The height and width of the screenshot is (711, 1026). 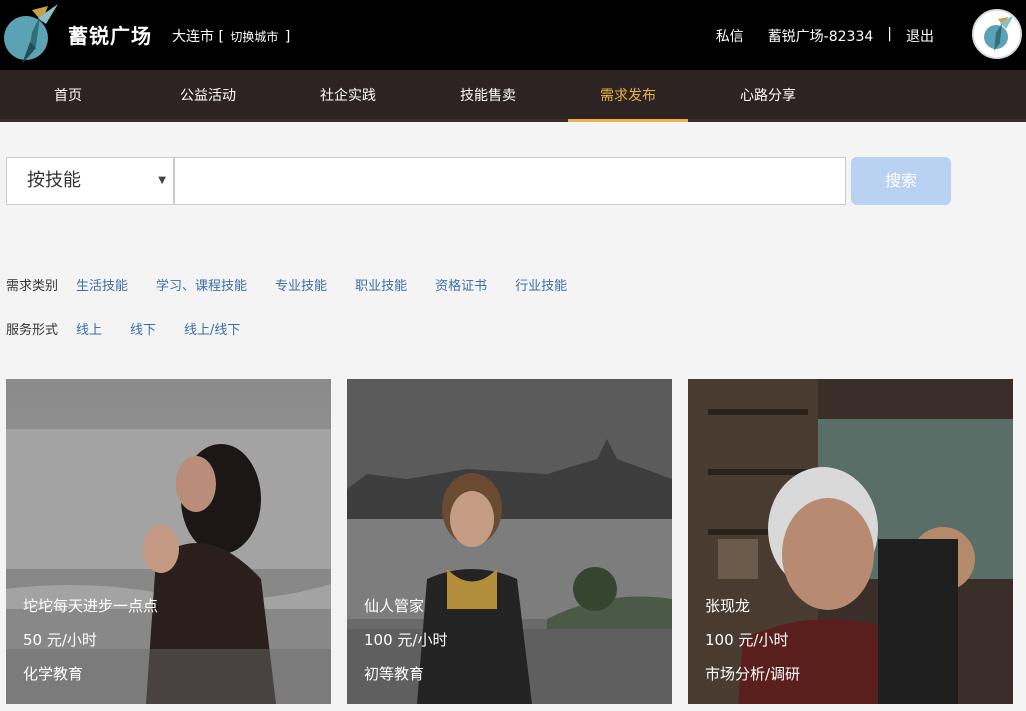 I want to click on filter-vocational-skills: 职业技能, so click(x=381, y=284).